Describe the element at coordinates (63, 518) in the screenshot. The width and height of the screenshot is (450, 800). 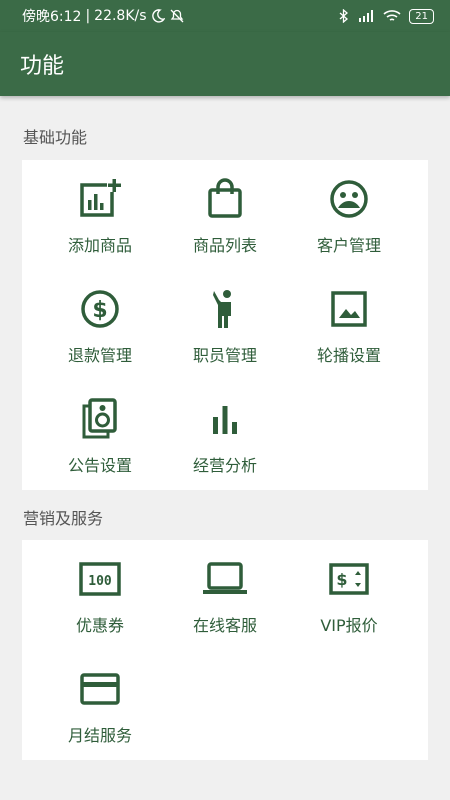
I see `section-title-marketing: 营销及服务` at that location.